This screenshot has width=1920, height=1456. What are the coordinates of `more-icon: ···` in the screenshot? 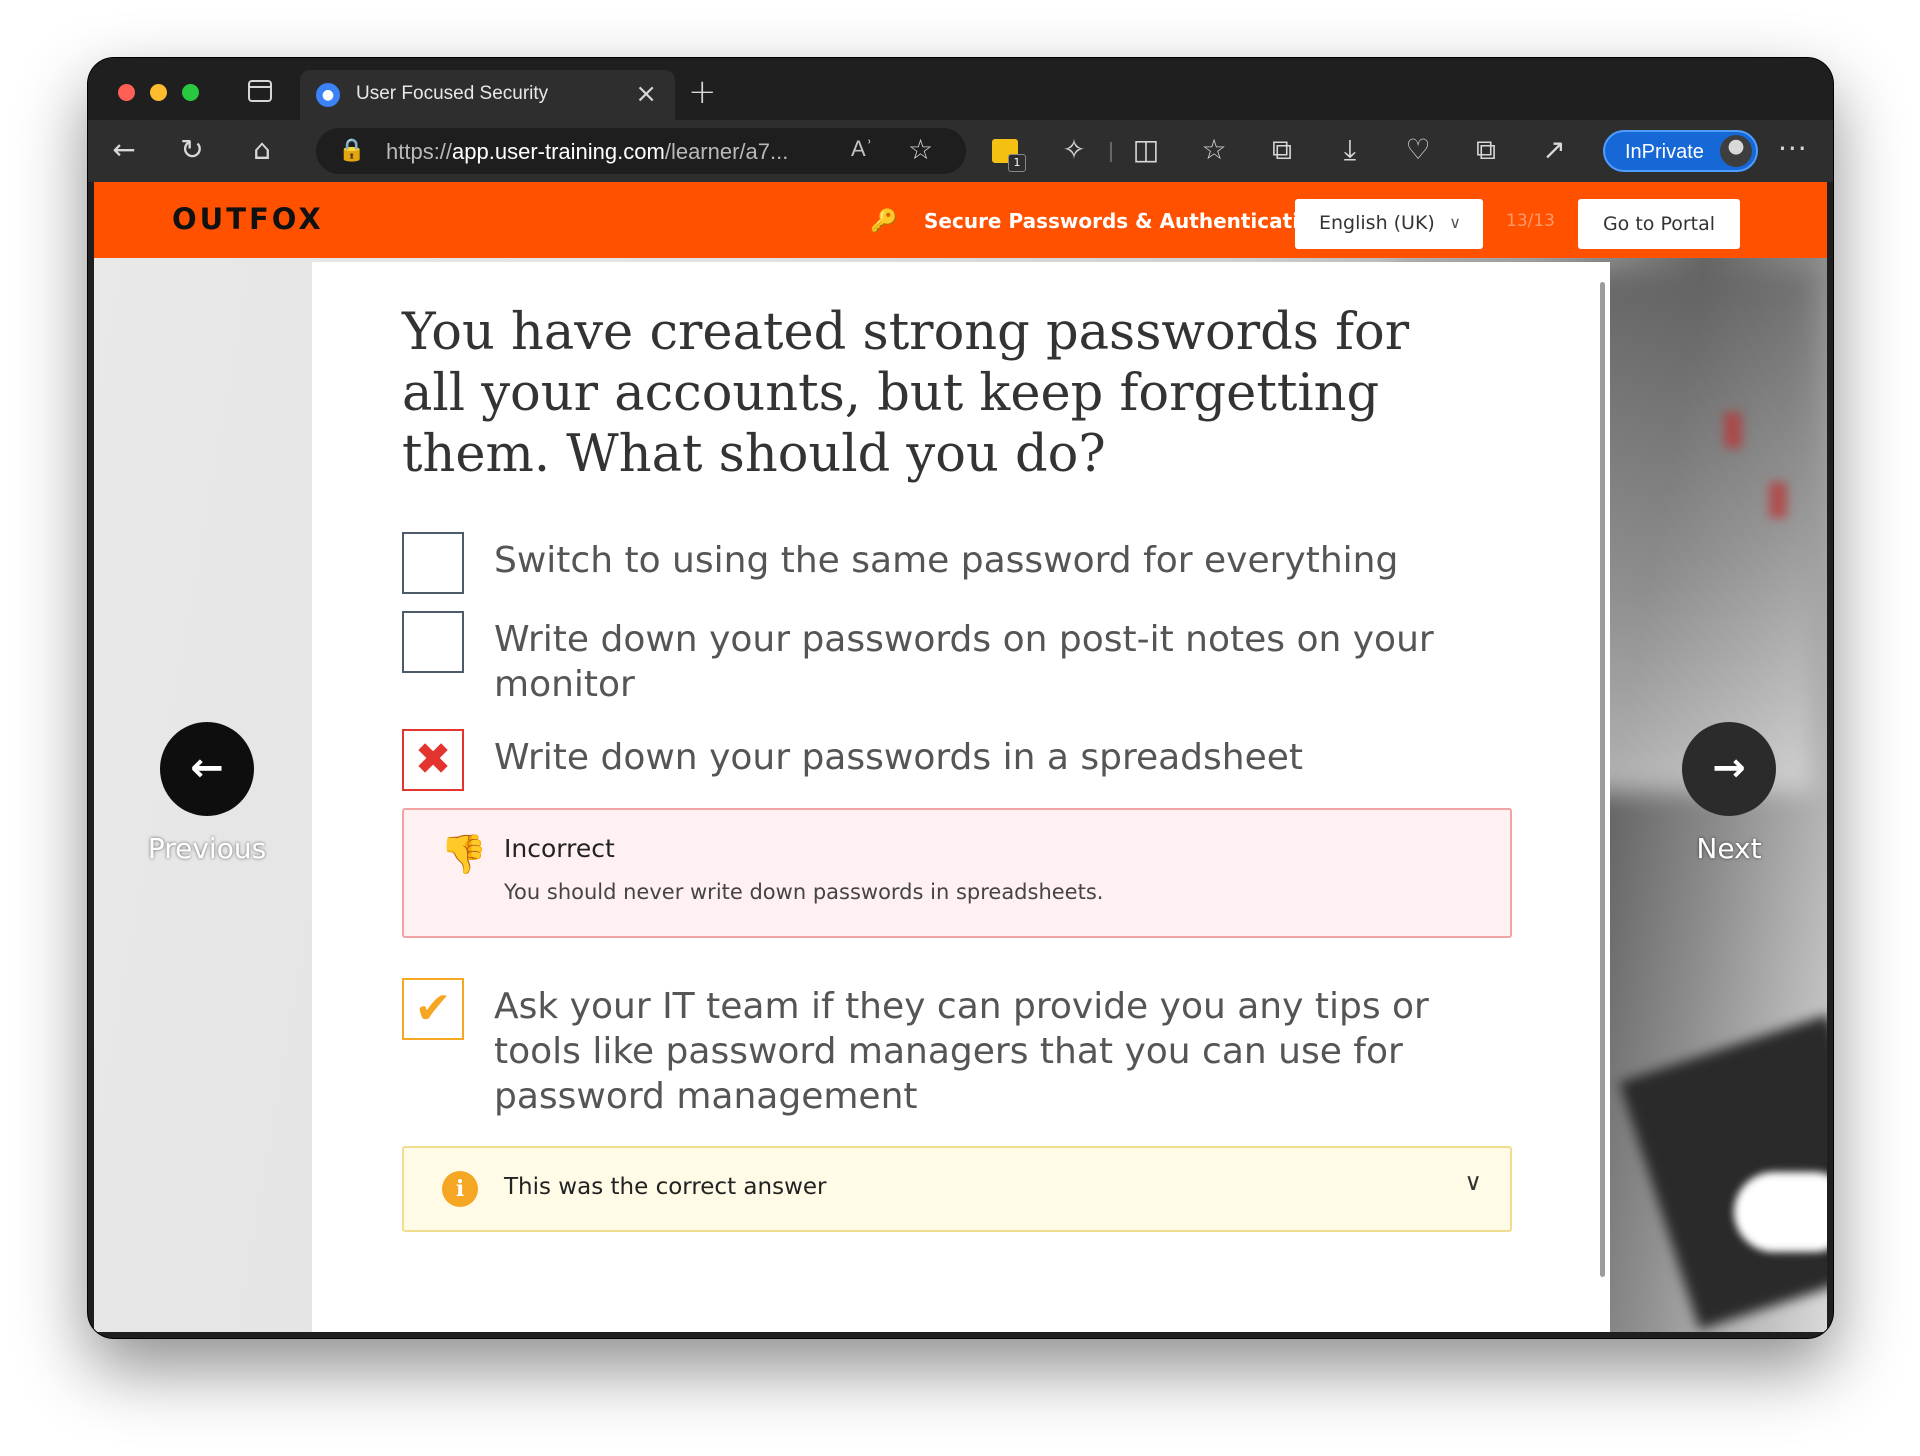 It's located at (1793, 148).